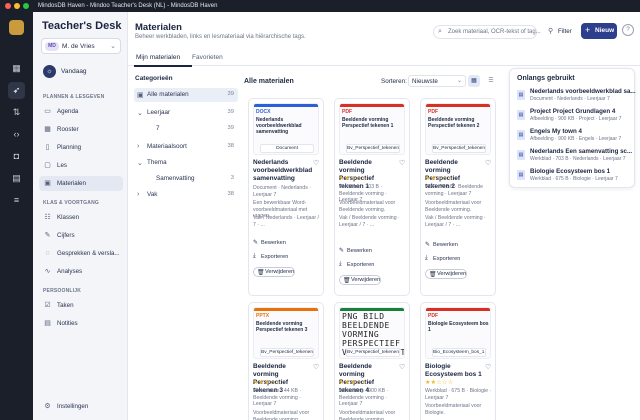 This screenshot has height=420, width=640. What do you see at coordinates (186, 179) in the screenshot?
I see `category-samenvatting: Samenvatting 3` at bounding box center [186, 179].